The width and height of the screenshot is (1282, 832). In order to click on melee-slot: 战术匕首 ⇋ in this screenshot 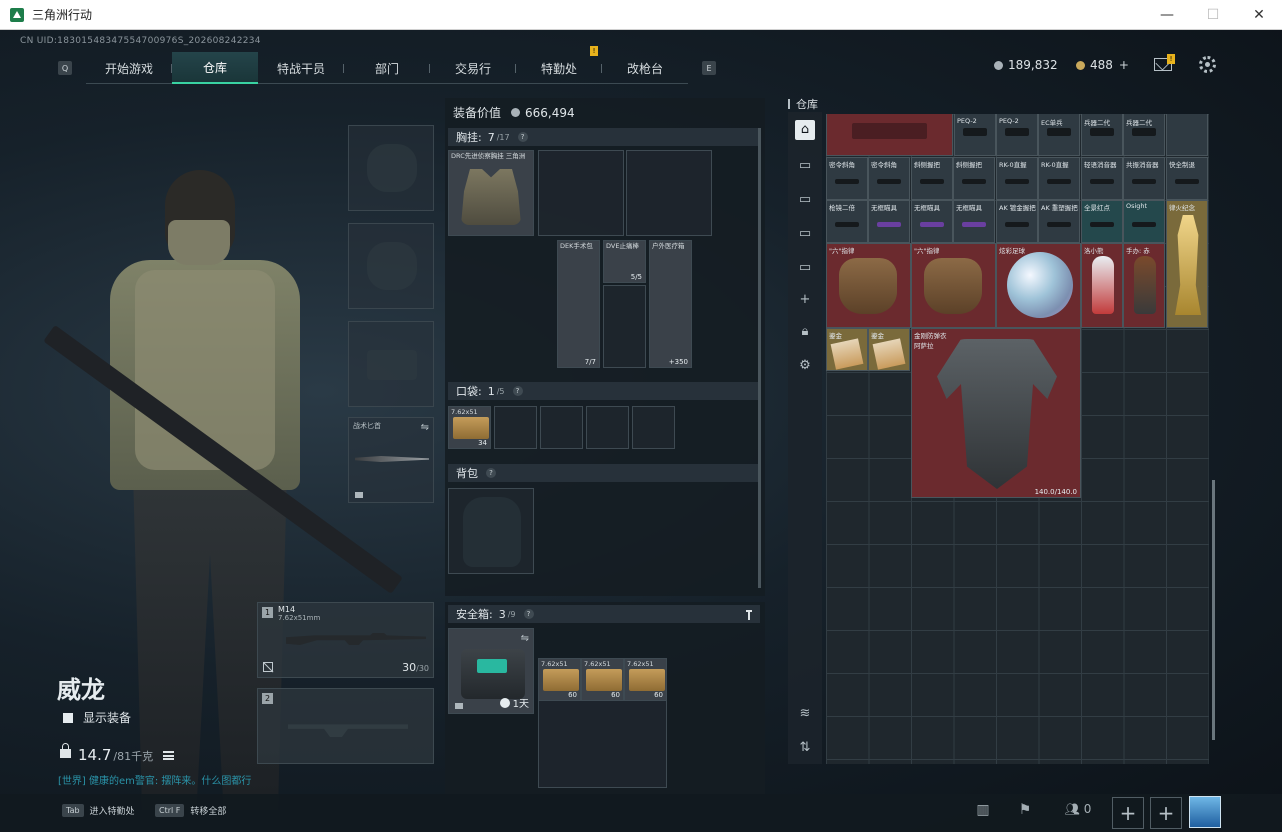, I will do `click(391, 460)`.